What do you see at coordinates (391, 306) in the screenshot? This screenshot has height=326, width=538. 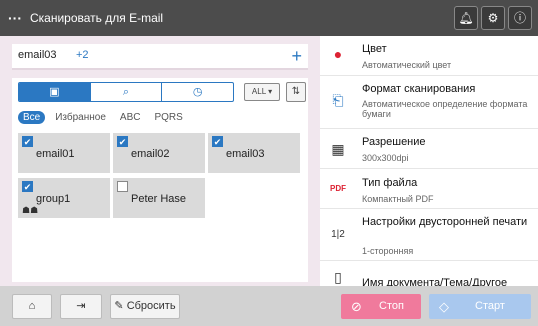 I see `stop-label: Стоп` at bounding box center [391, 306].